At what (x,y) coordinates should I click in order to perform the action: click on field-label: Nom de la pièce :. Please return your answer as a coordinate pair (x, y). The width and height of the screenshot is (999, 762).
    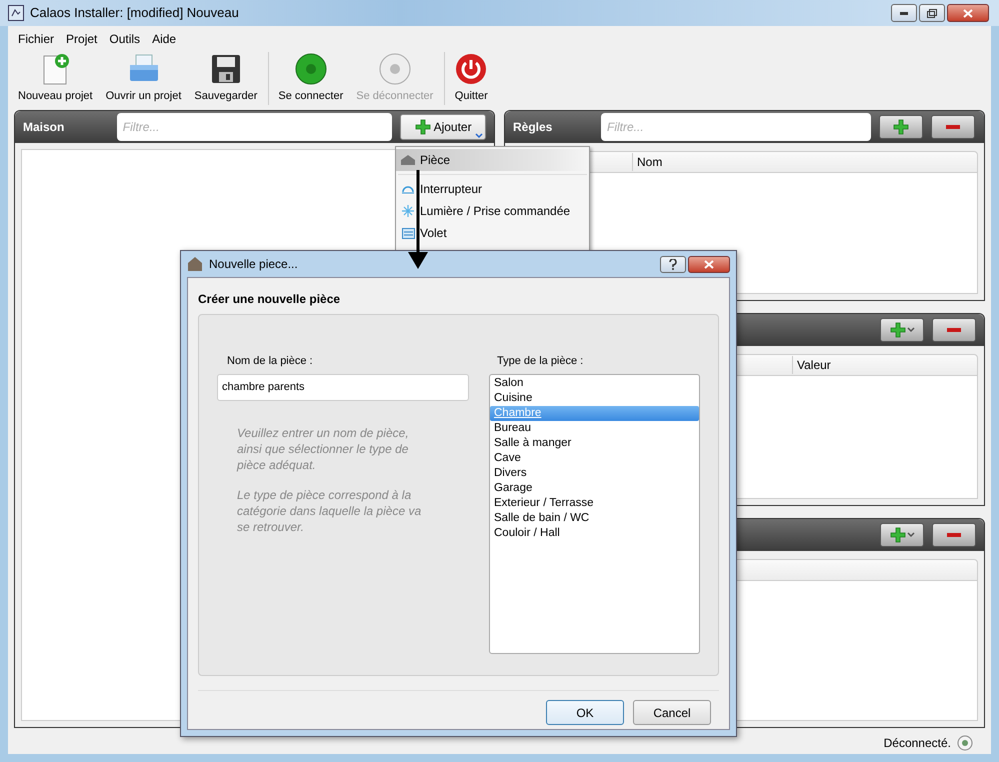
    Looking at the image, I should click on (270, 361).